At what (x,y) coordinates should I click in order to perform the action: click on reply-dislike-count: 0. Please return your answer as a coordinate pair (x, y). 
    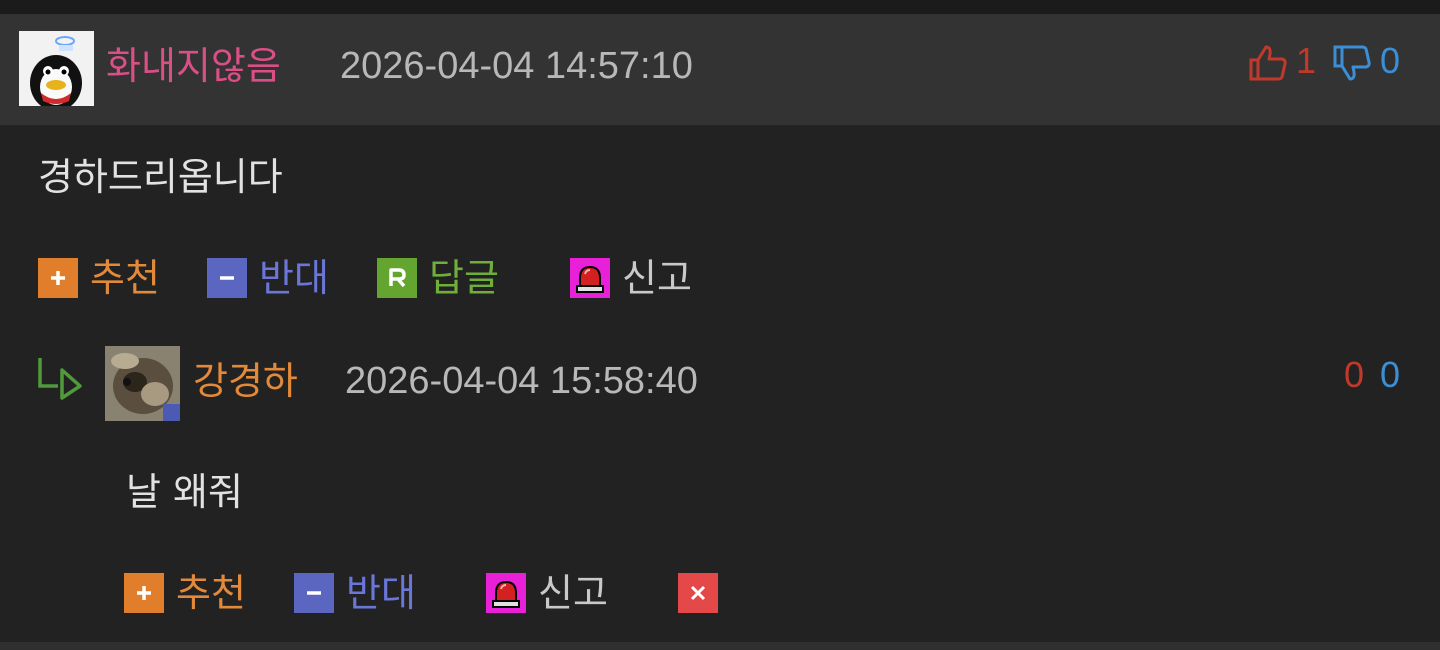
    Looking at the image, I should click on (1390, 375).